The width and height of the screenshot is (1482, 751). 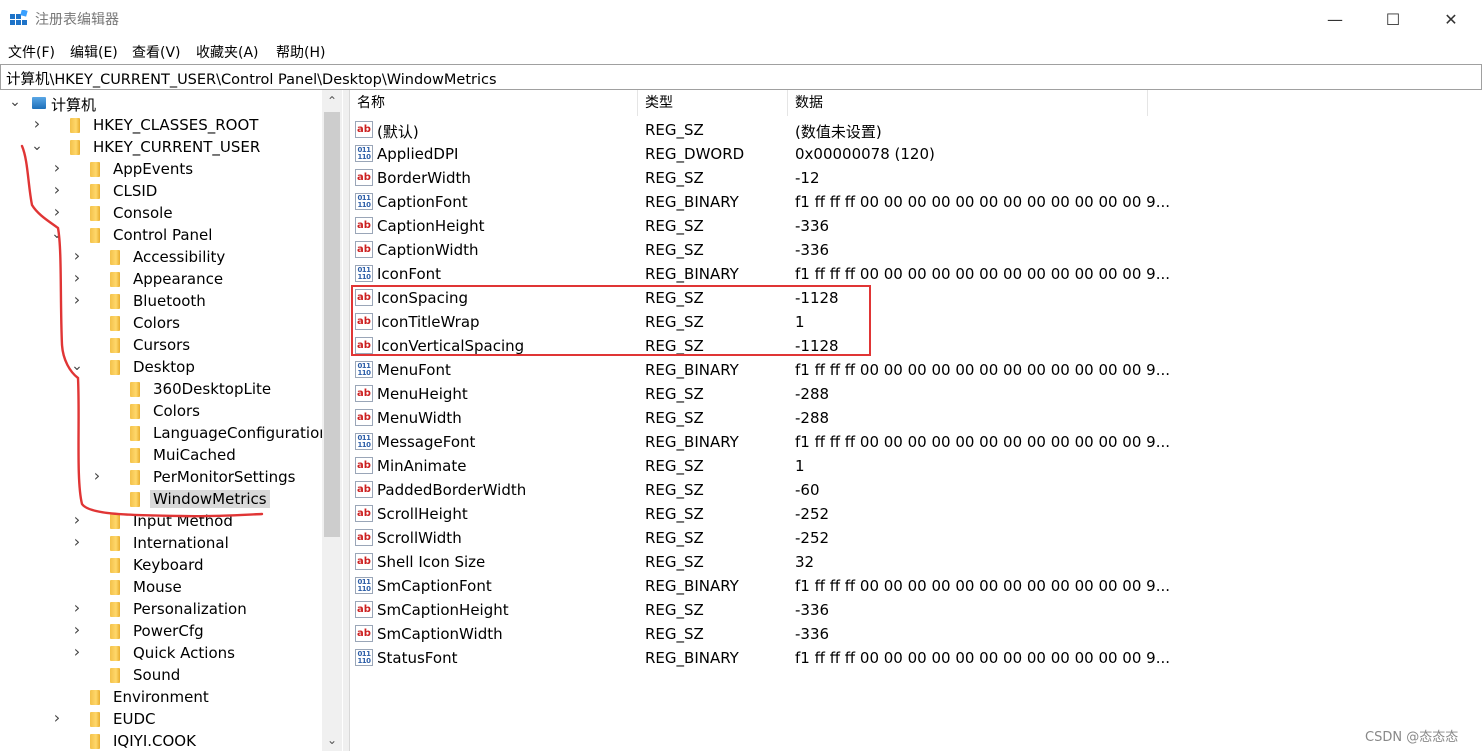 What do you see at coordinates (227, 52) in the screenshot?
I see `menu-favorites: 收藏夹(A)` at bounding box center [227, 52].